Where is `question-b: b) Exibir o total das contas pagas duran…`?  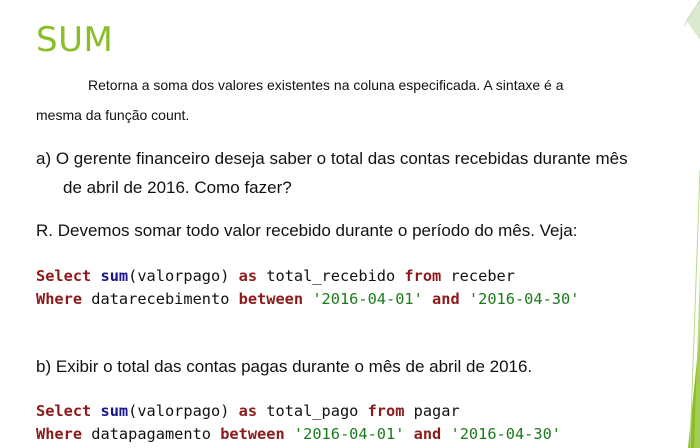 question-b: b) Exibir o total das contas pagas duran… is located at coordinates (284, 366).